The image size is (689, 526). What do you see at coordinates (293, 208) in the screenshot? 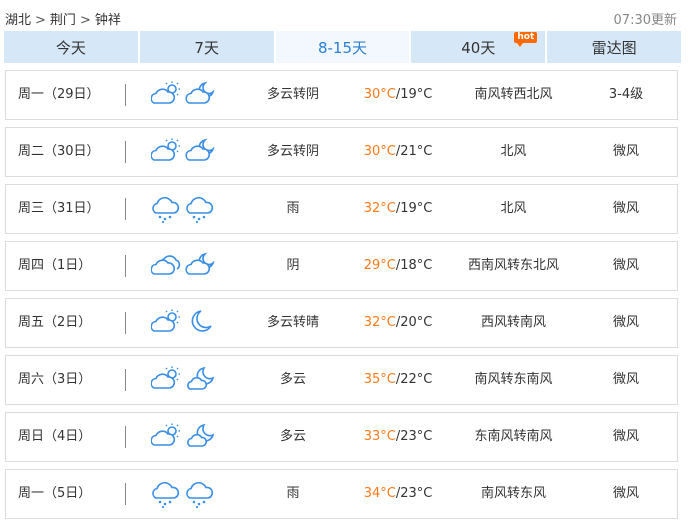
I see `weather-description: 雨` at bounding box center [293, 208].